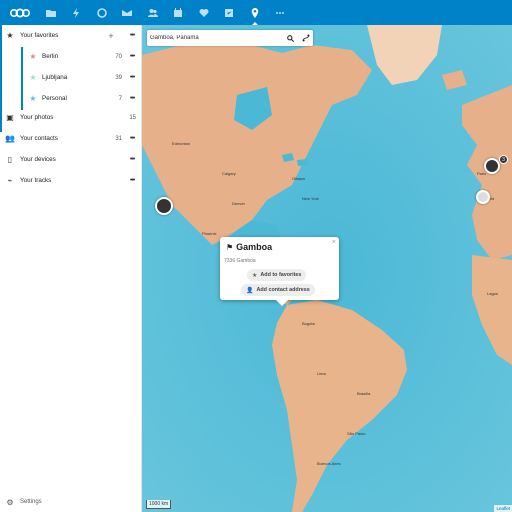  What do you see at coordinates (229, 173) in the screenshot?
I see `svg-text: Calgary` at bounding box center [229, 173].